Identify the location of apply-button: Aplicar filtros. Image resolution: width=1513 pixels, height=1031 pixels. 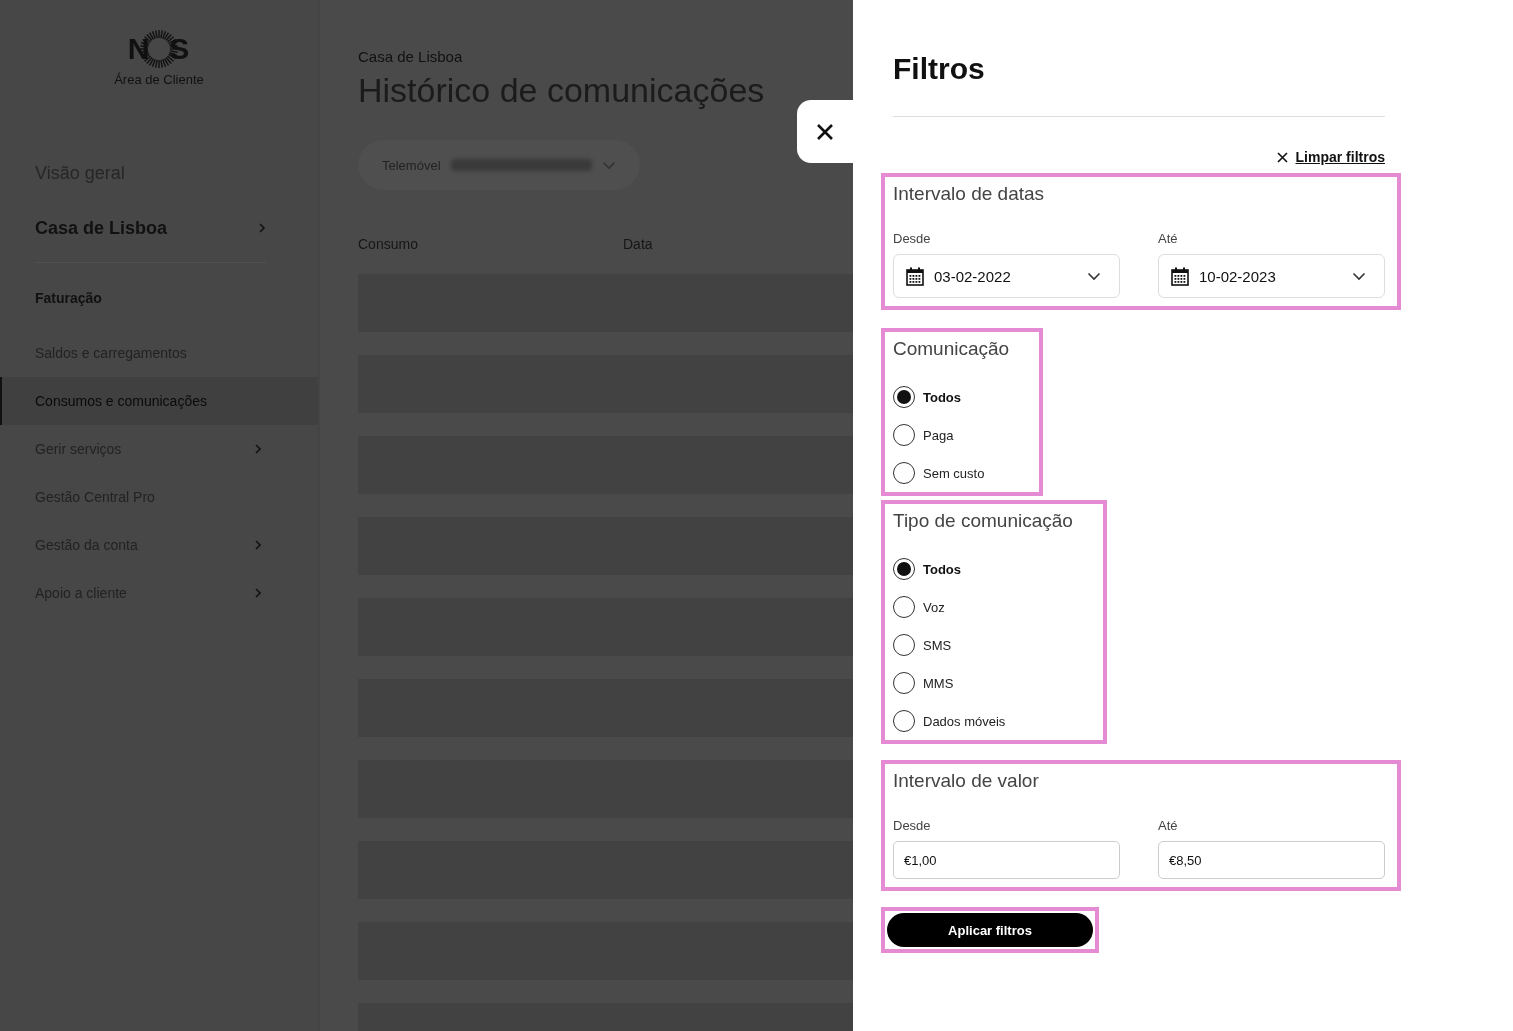
(990, 930).